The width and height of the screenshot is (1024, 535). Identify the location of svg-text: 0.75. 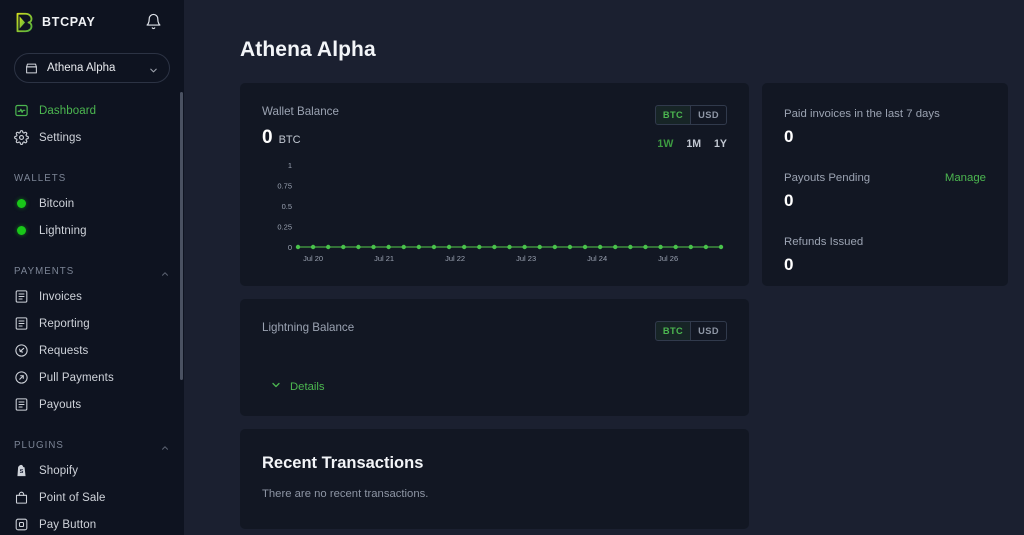
(284, 186).